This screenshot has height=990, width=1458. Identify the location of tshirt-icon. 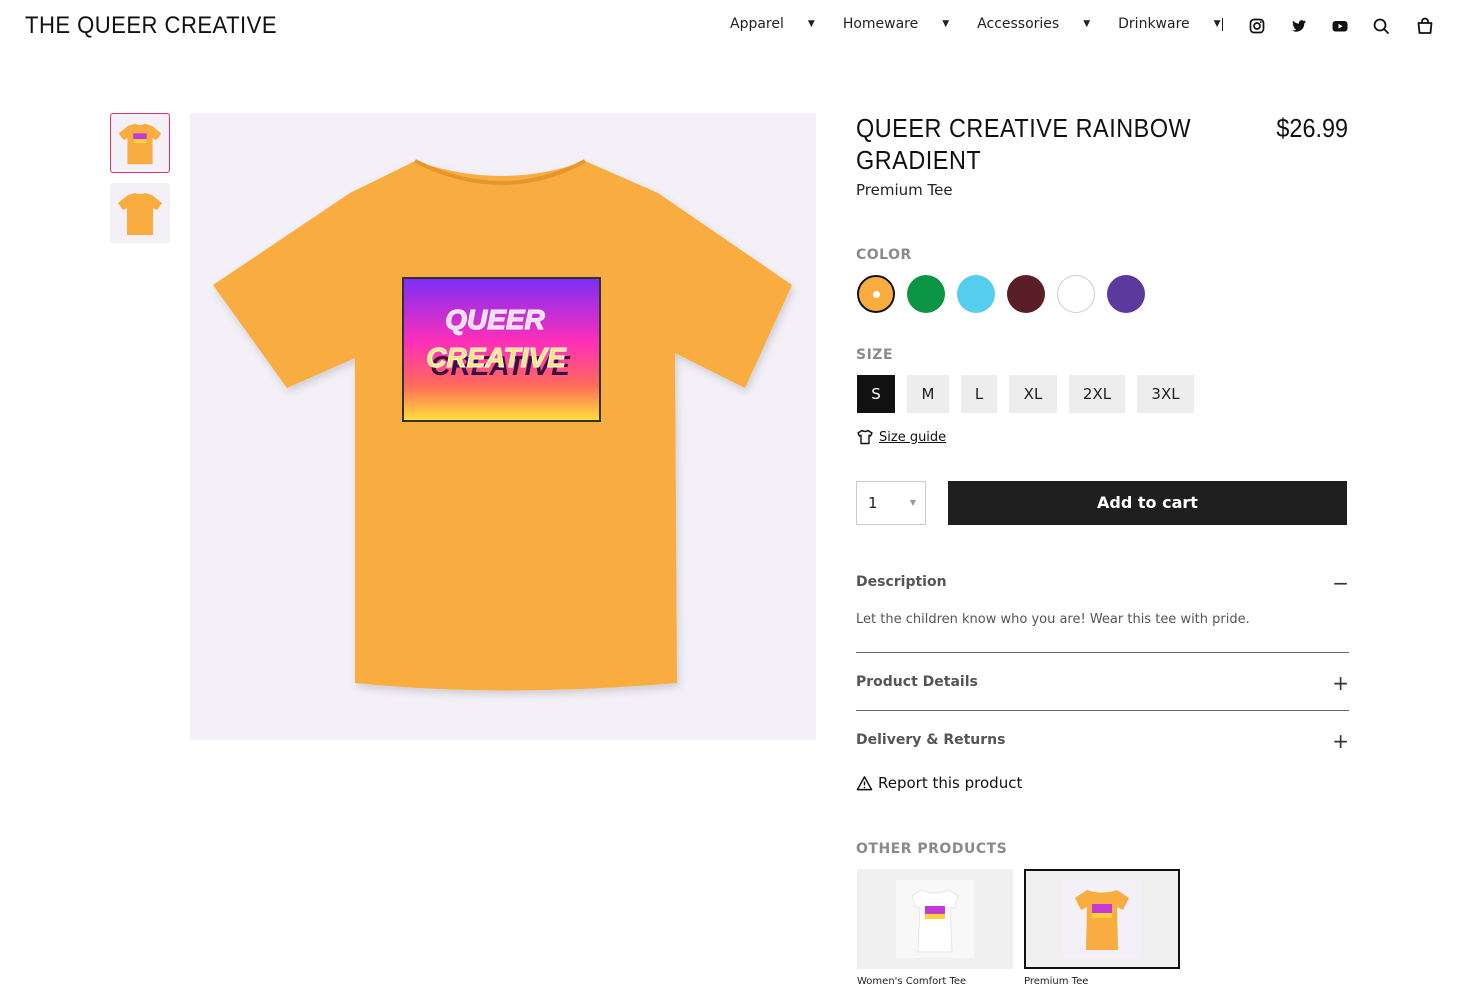
(865, 437).